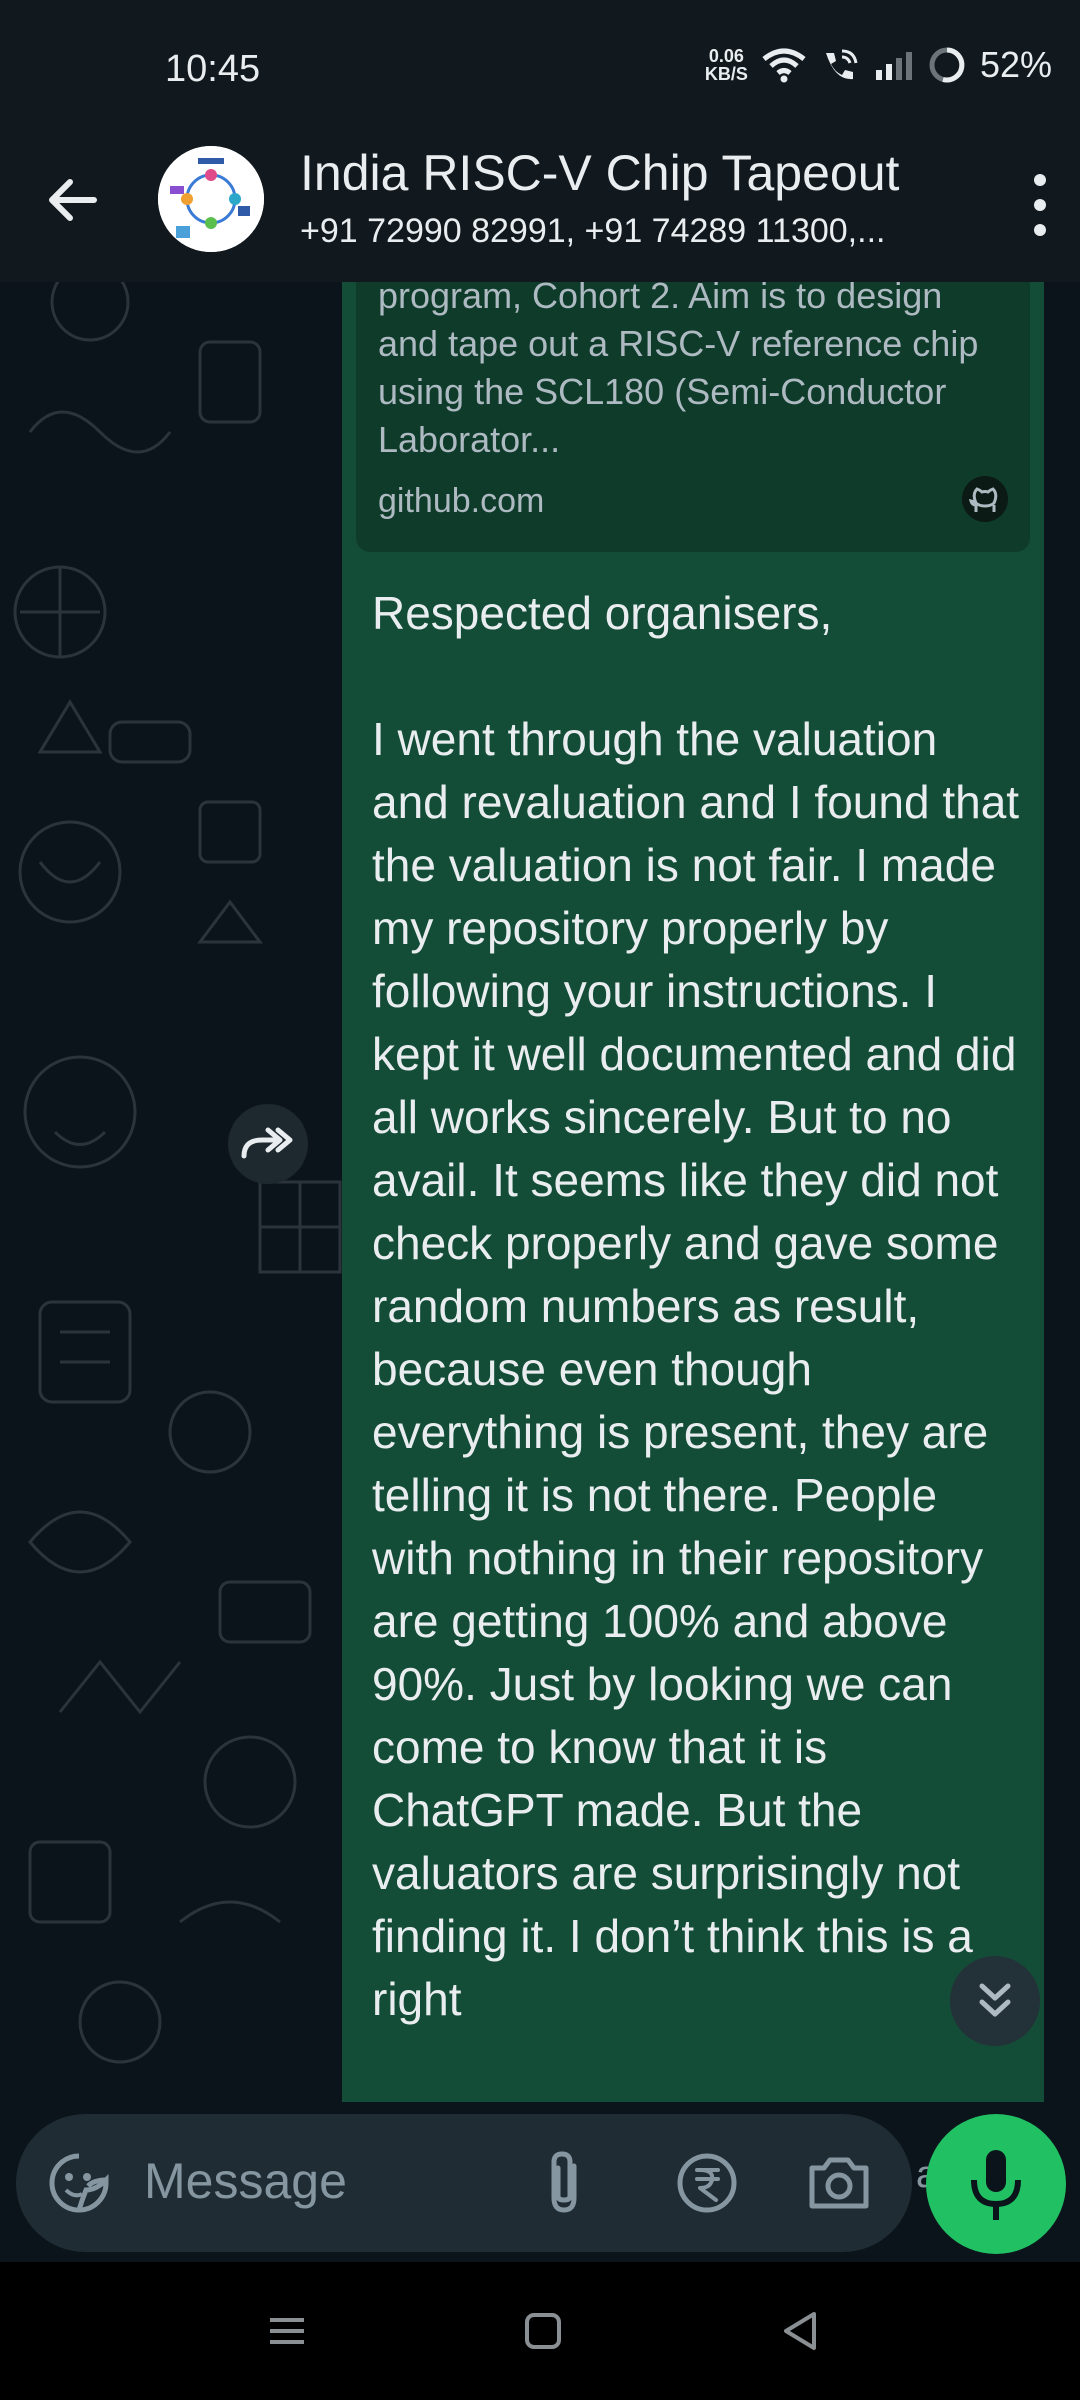 This screenshot has height=2400, width=1080. I want to click on battery-icon, so click(947, 65).